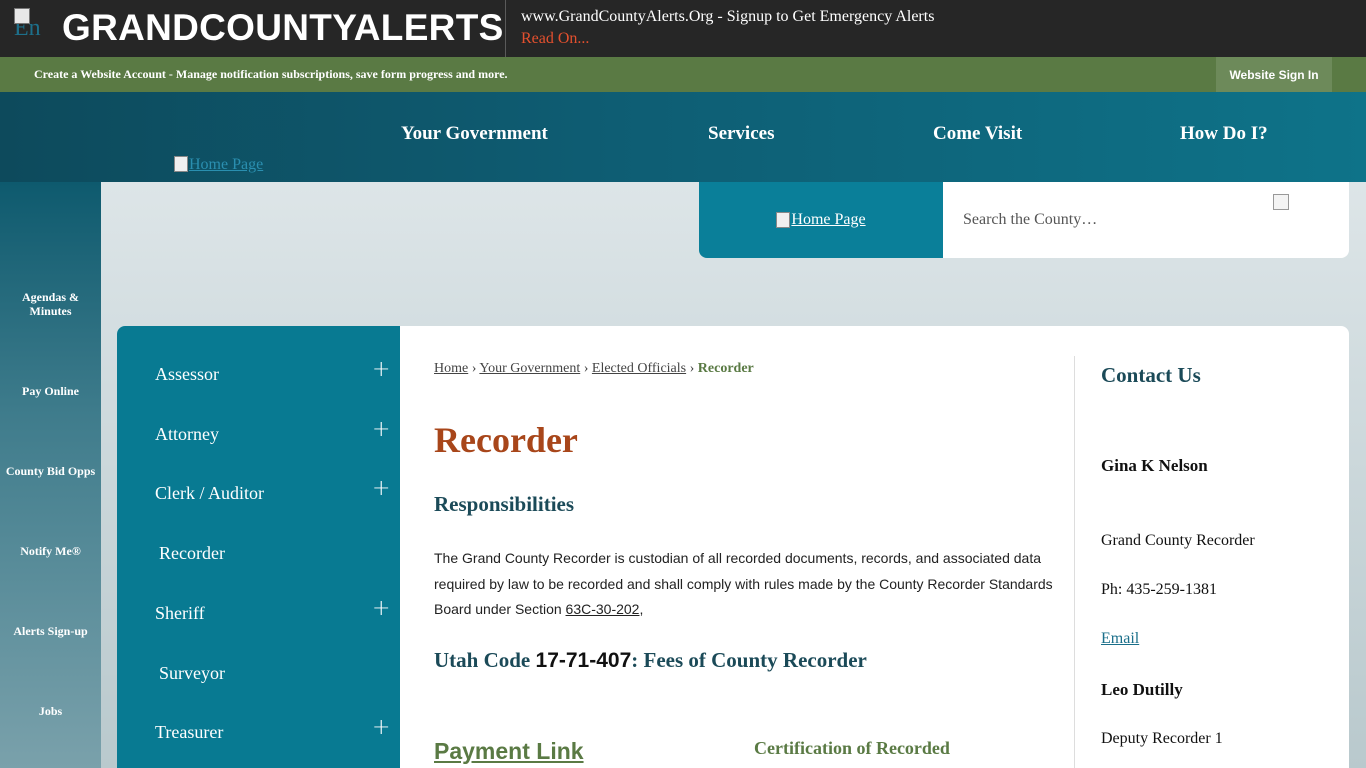 The height and width of the screenshot is (768, 1366). Describe the element at coordinates (529, 368) in the screenshot. I see `breadcrumb-your-government: Your Government` at that location.